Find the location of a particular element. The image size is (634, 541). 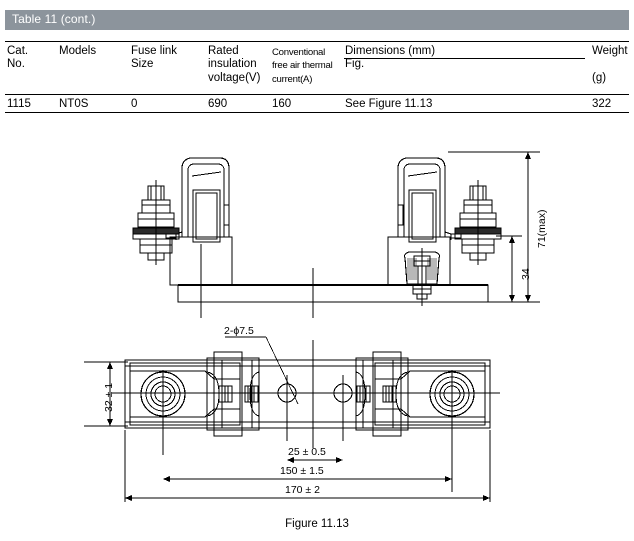

right-terminal-bolt is located at coordinates (478, 222).